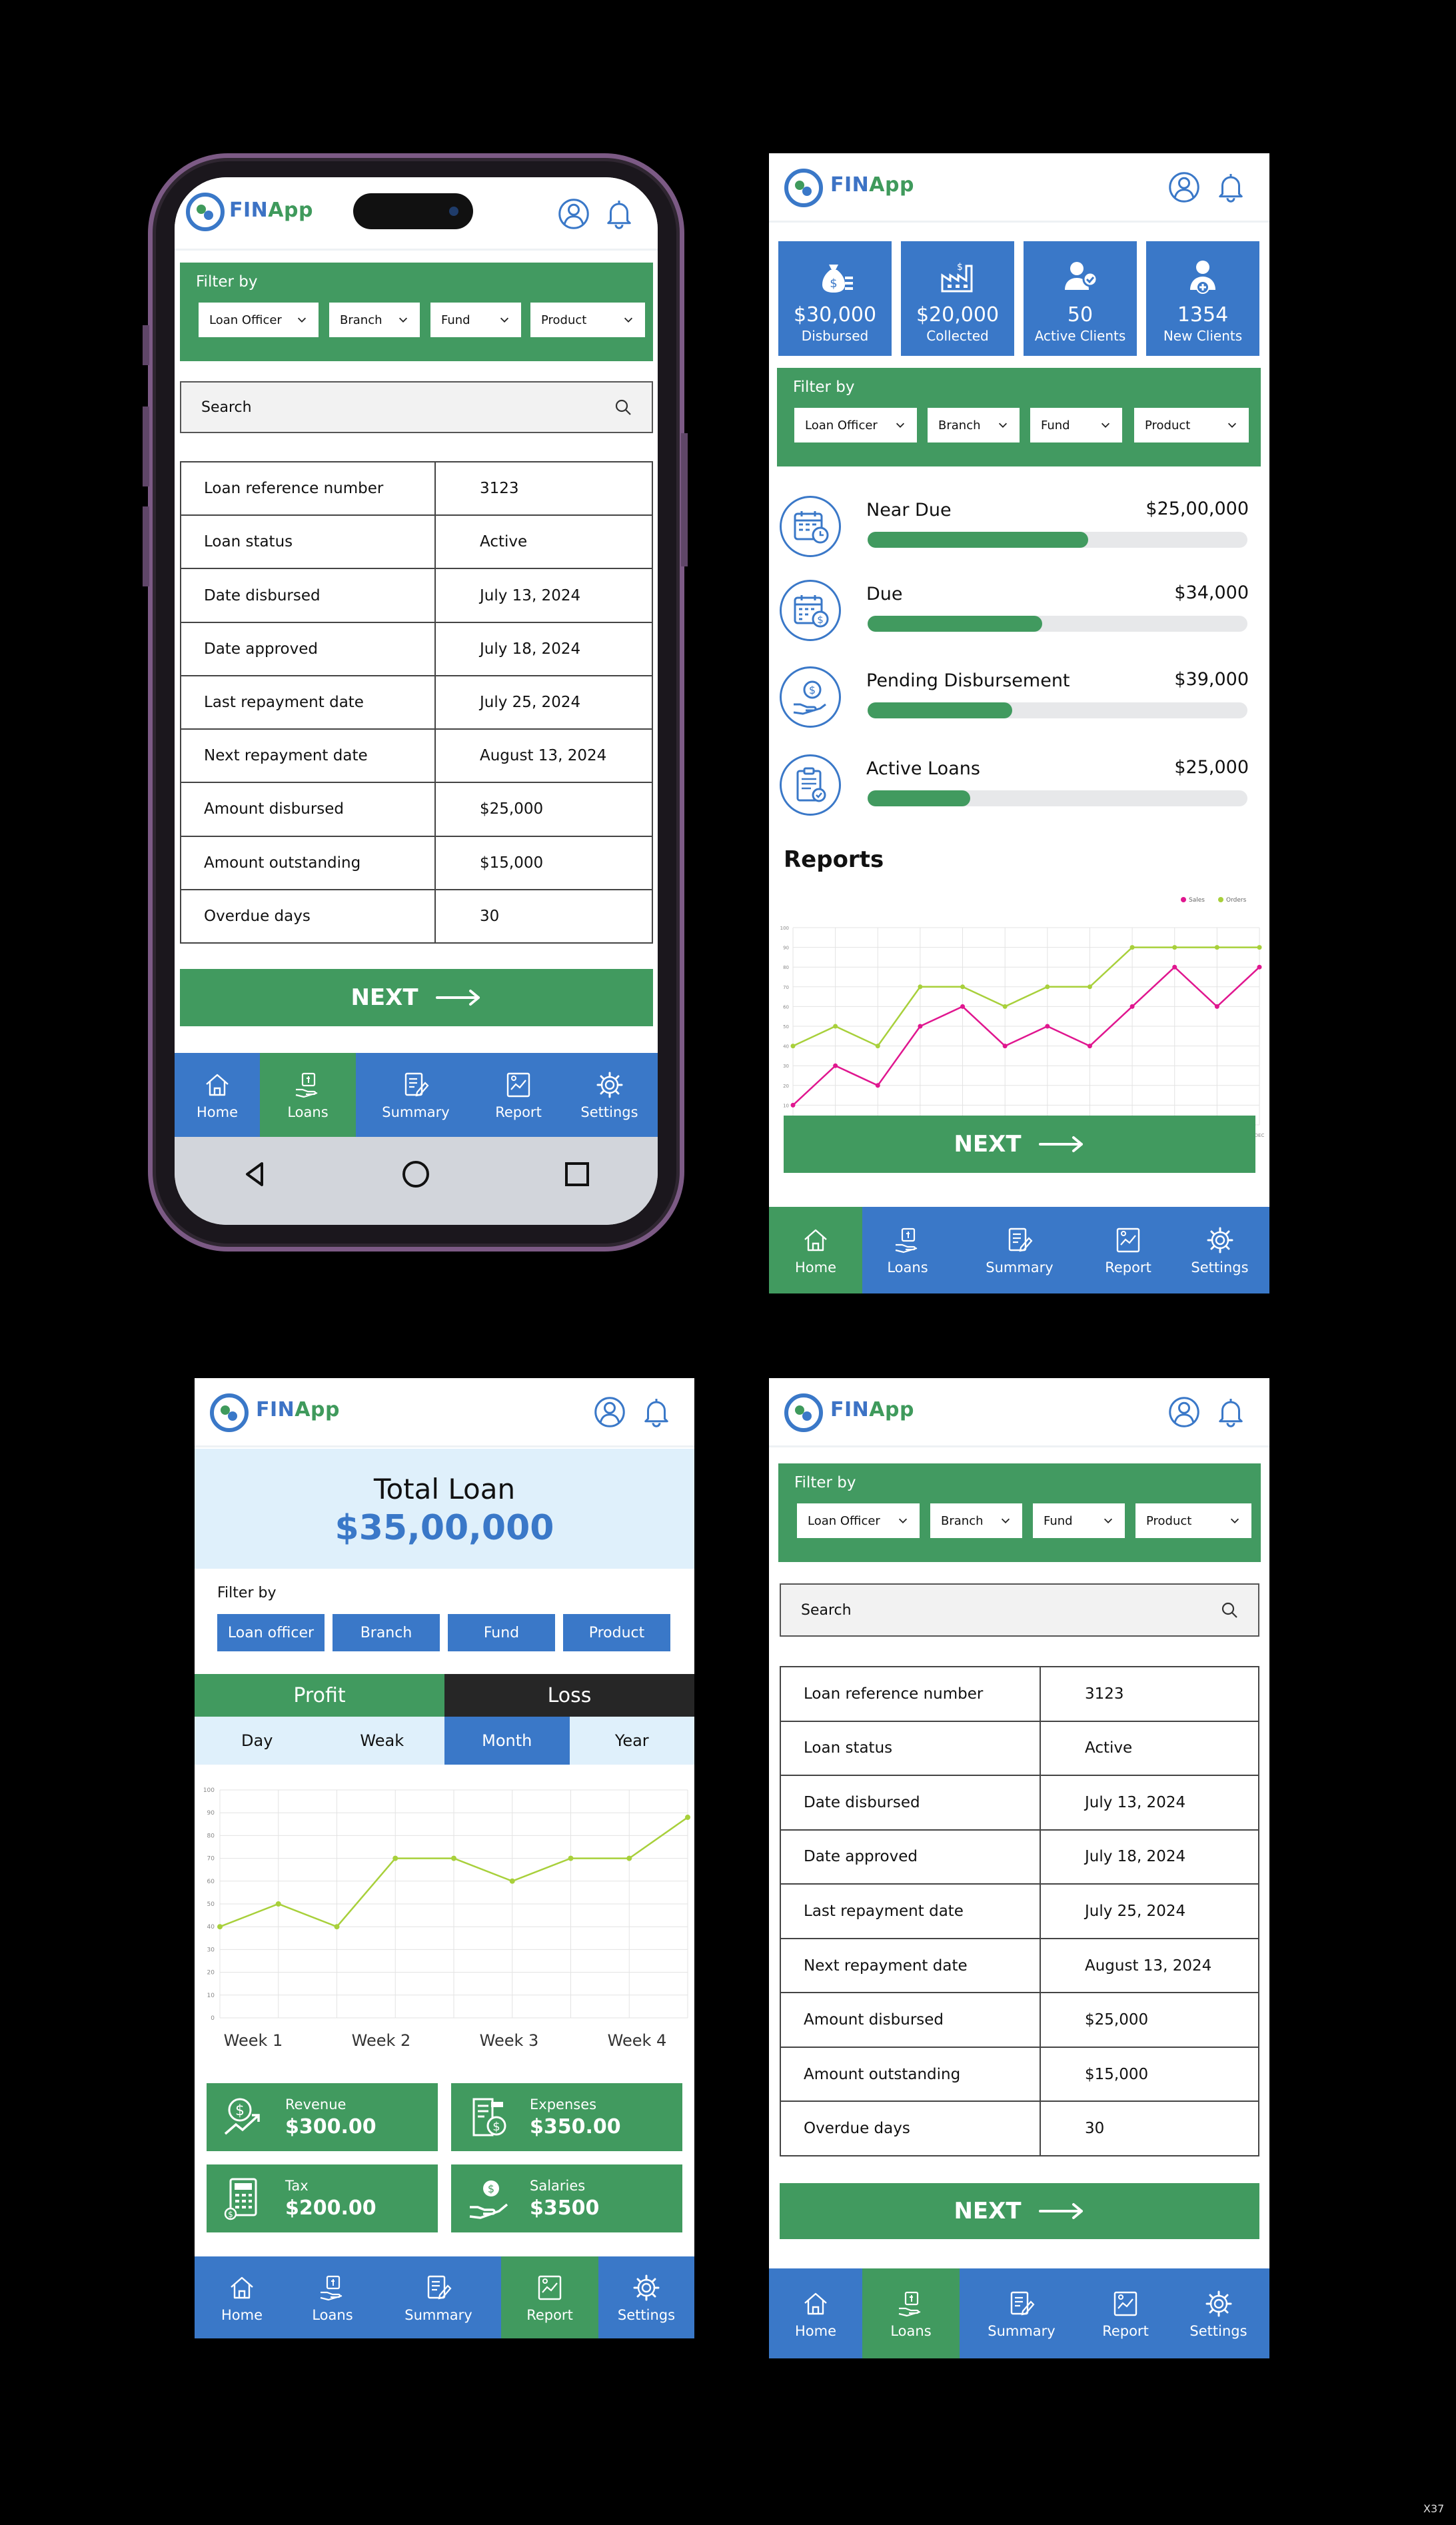 The image size is (1456, 2525). What do you see at coordinates (884, 594) in the screenshot?
I see `progress-label: Due` at bounding box center [884, 594].